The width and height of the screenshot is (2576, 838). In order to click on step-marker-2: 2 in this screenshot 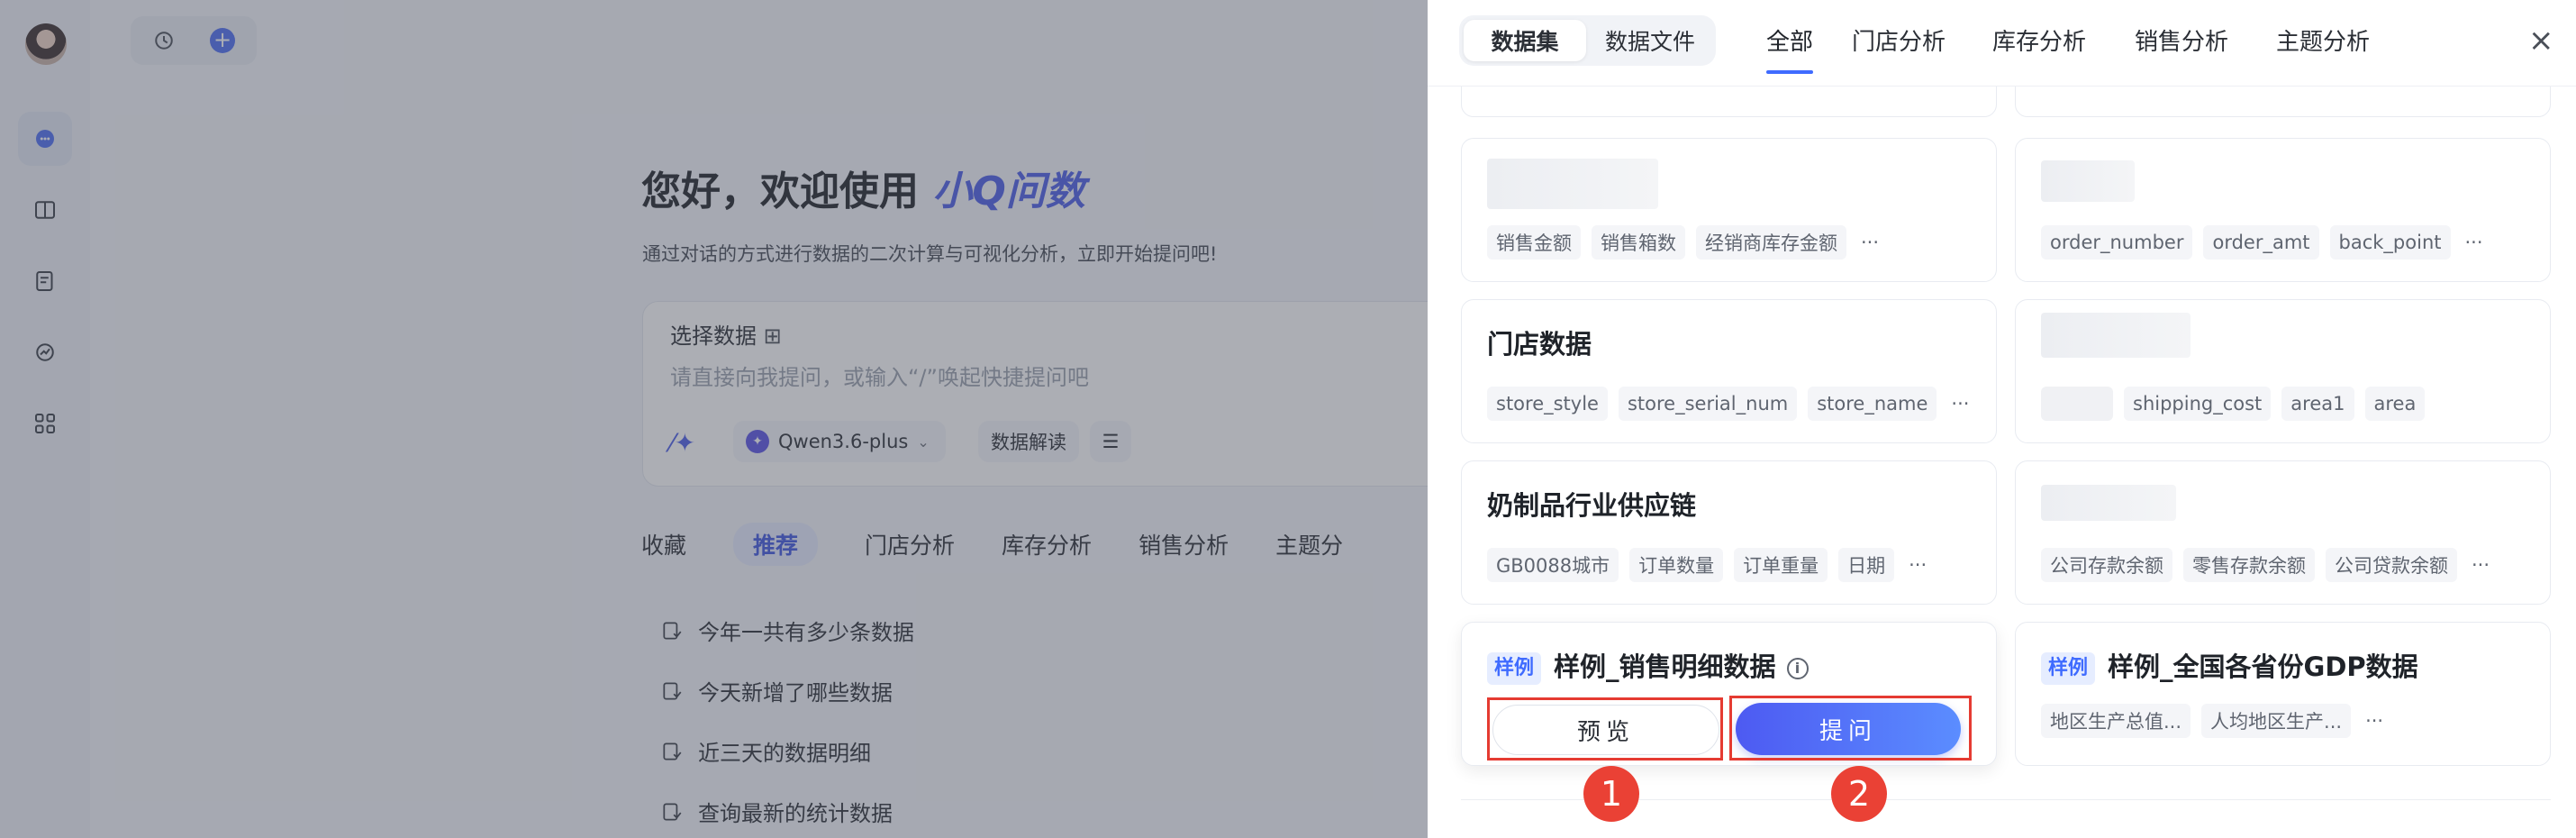, I will do `click(1859, 794)`.